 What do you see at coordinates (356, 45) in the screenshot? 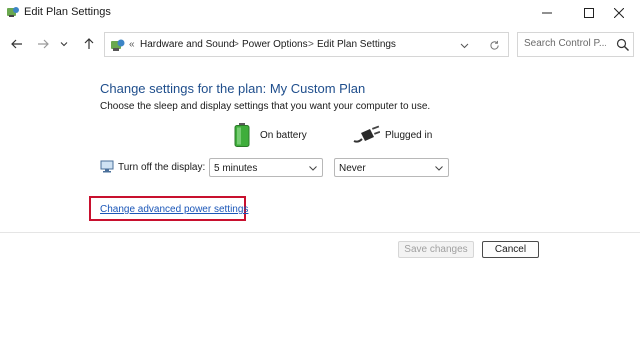
I see `breadcrumb-edit-plan-settings: Edit Plan Settings` at bounding box center [356, 45].